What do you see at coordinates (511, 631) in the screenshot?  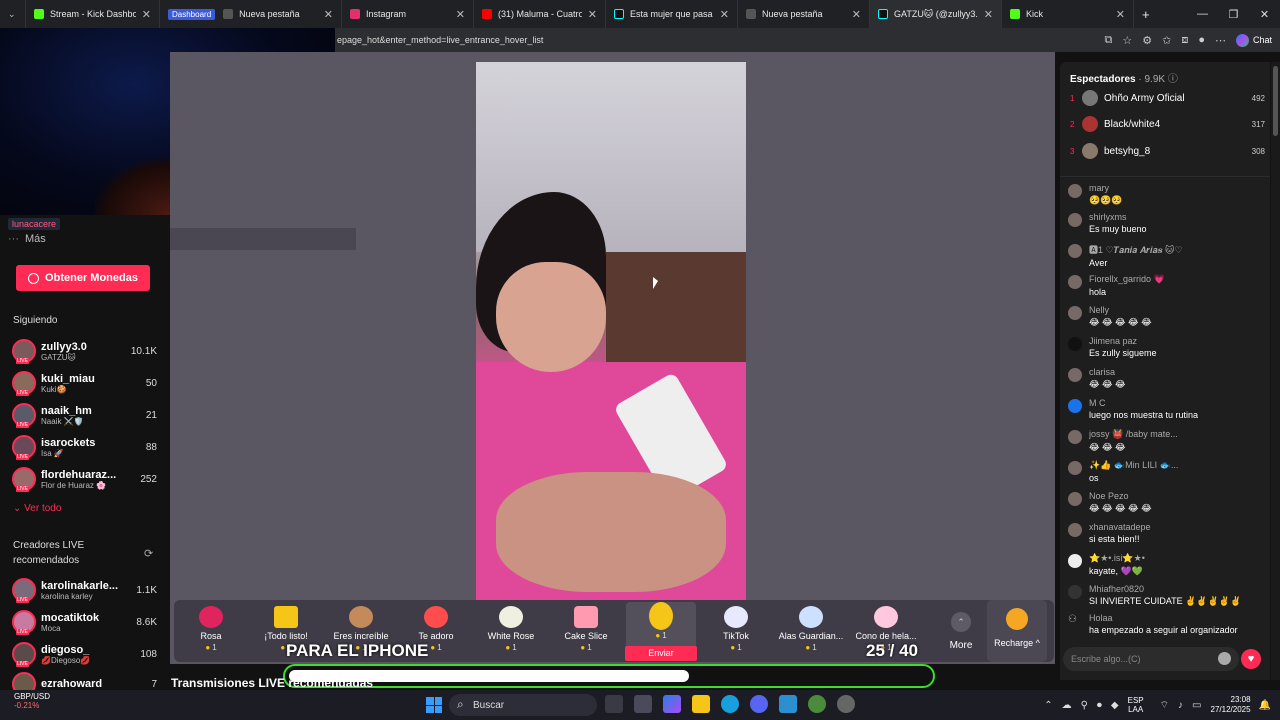 I see `gift-white-rose: White Rose ● 1` at bounding box center [511, 631].